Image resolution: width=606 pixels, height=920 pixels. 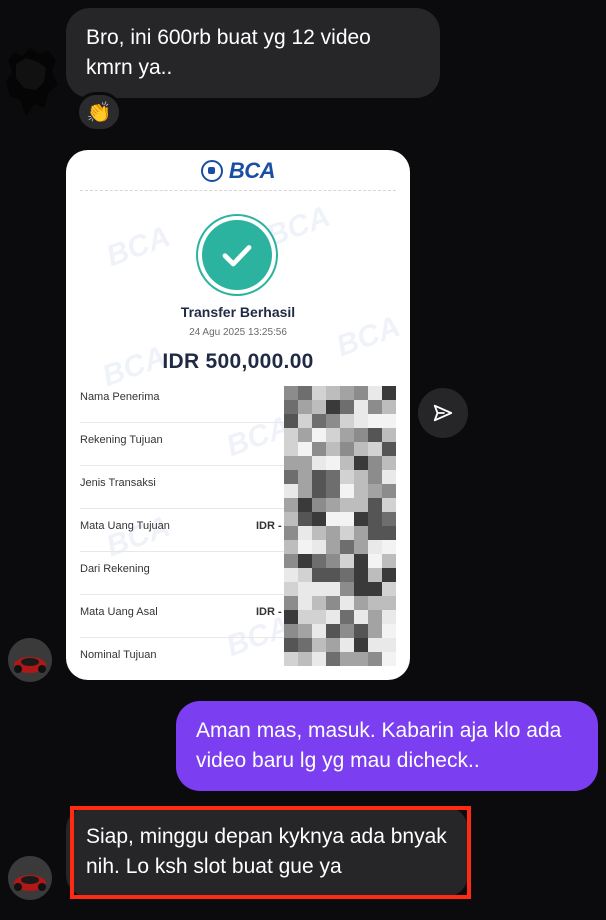 I want to click on redacted-avatar, so click(x=31, y=79).